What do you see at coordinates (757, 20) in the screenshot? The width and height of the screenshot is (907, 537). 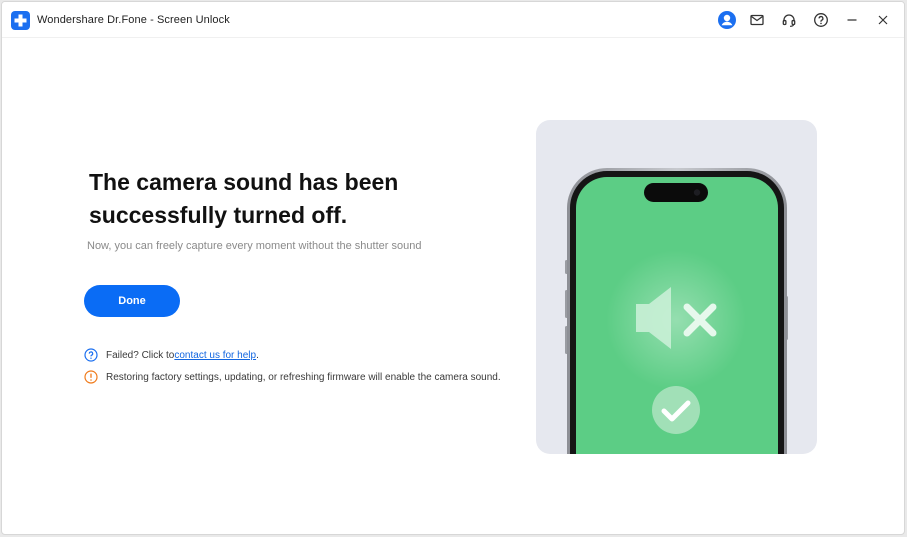 I see `mail-icon` at bounding box center [757, 20].